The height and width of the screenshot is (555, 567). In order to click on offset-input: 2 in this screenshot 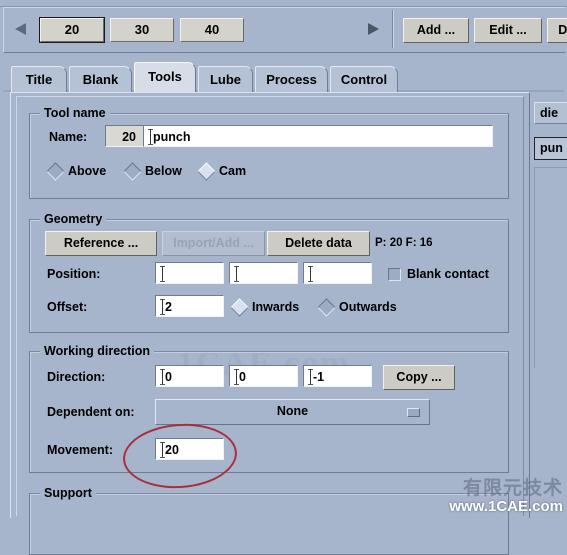, I will do `click(189, 306)`.